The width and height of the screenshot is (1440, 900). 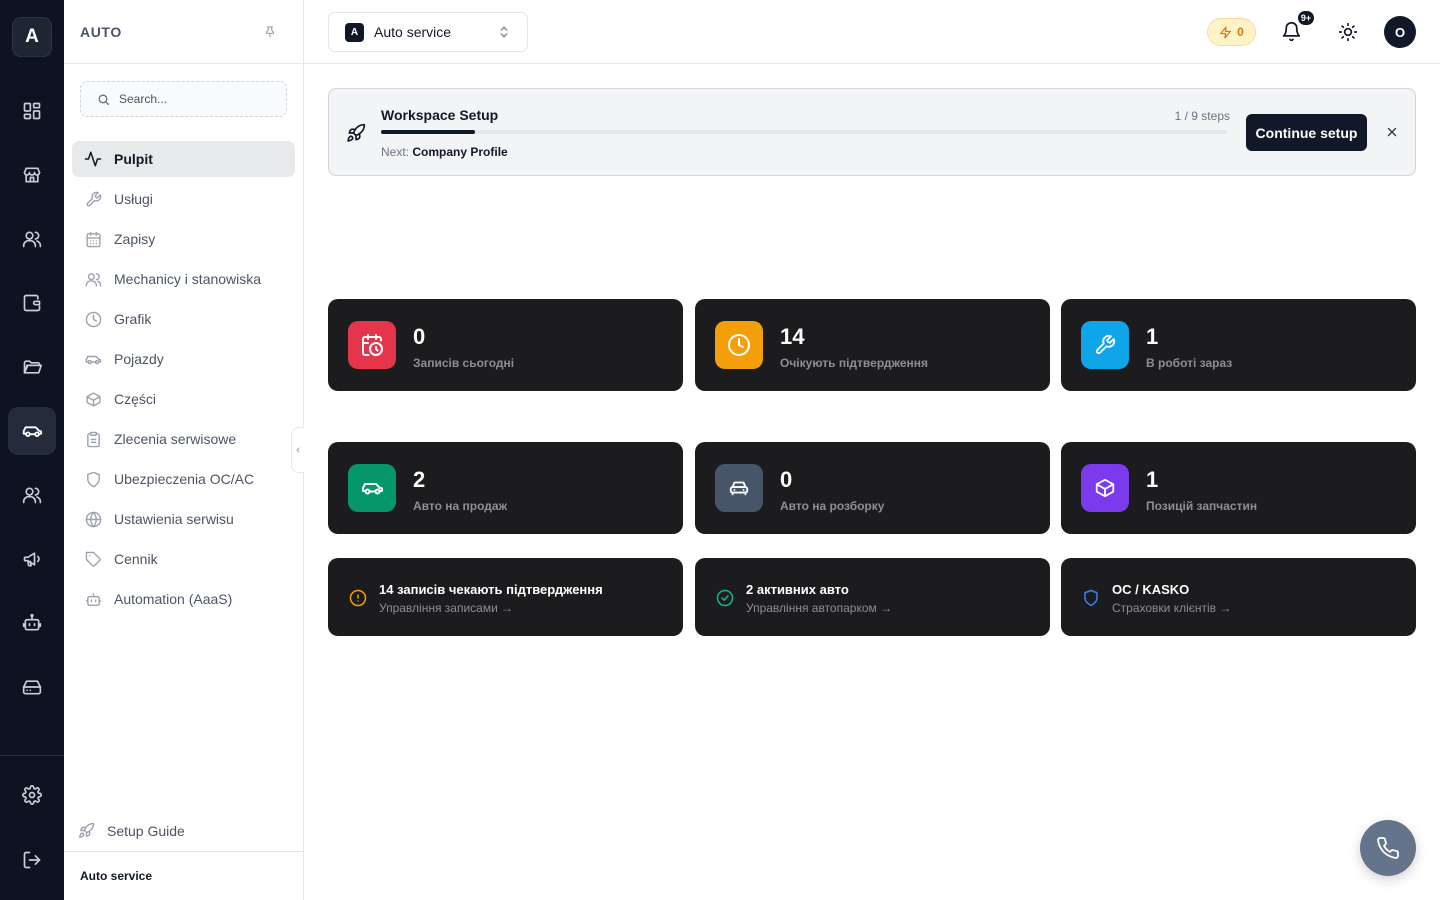 What do you see at coordinates (175, 439) in the screenshot?
I see `sidebar-item-label: Zlecenia serwisowe` at bounding box center [175, 439].